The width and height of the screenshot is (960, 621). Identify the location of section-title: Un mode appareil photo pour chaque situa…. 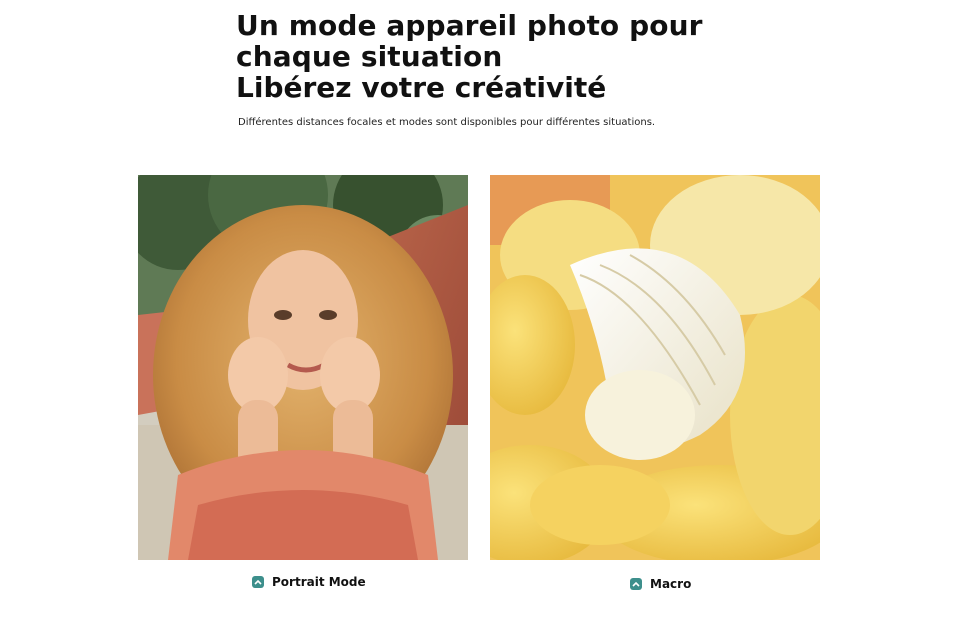
(469, 41).